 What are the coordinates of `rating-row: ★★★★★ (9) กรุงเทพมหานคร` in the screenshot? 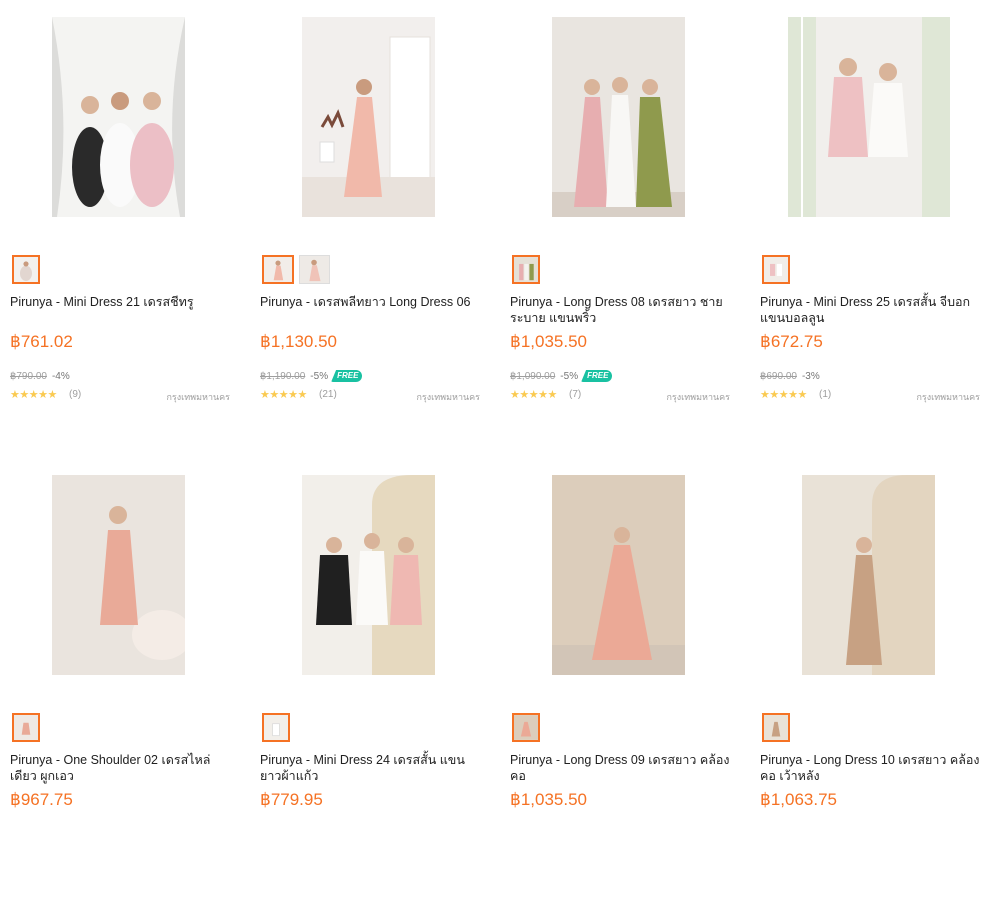 It's located at (121, 395).